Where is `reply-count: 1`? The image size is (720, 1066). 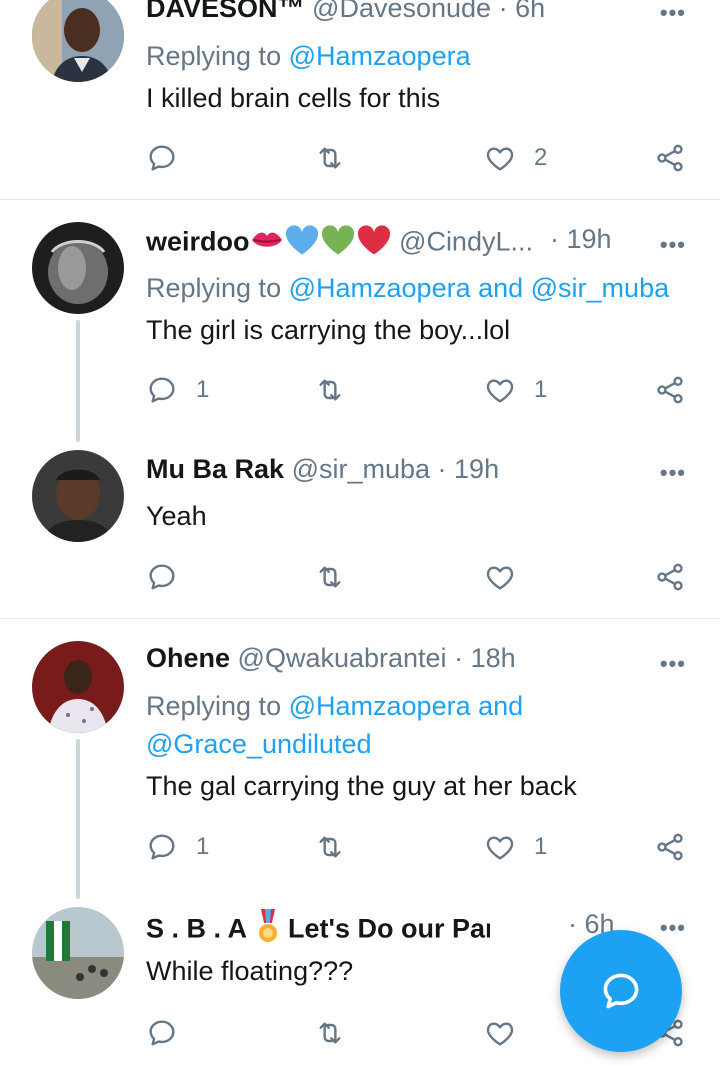 reply-count: 1 is located at coordinates (203, 846).